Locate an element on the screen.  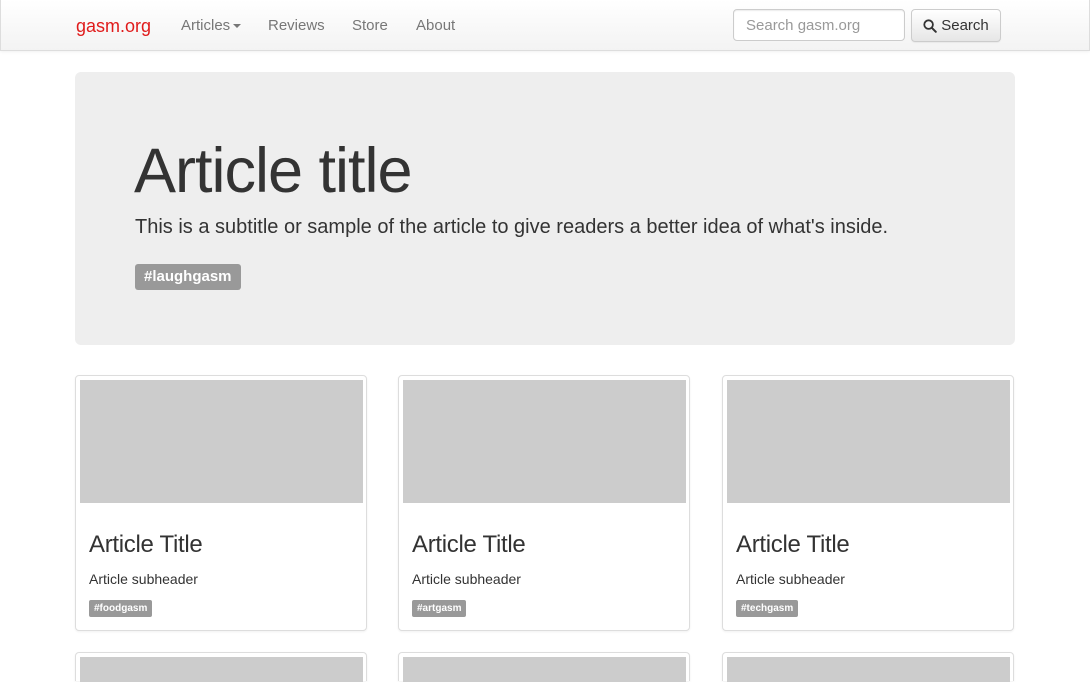
article-card: Article Title Article subheader #artgasm is located at coordinates (544, 503).